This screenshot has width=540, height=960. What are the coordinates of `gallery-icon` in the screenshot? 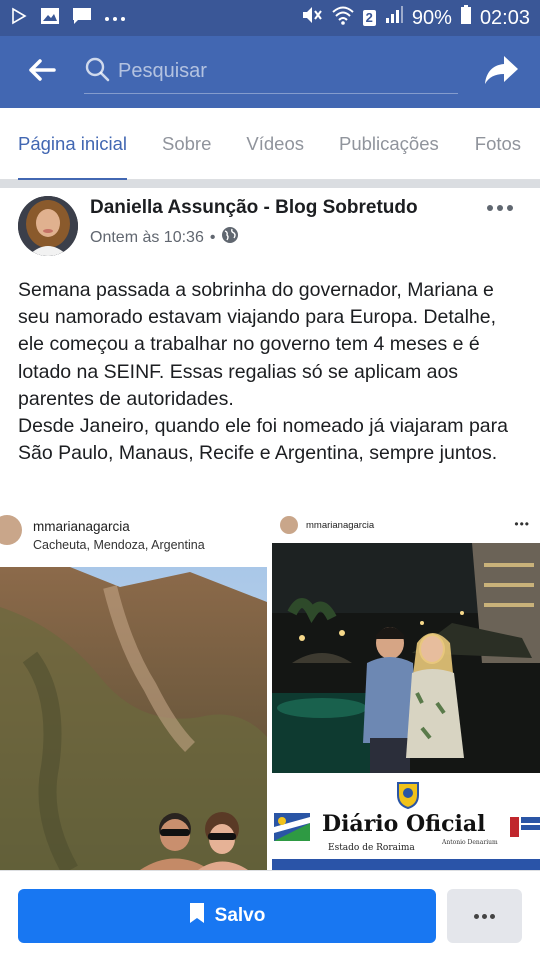 It's located at (50, 18).